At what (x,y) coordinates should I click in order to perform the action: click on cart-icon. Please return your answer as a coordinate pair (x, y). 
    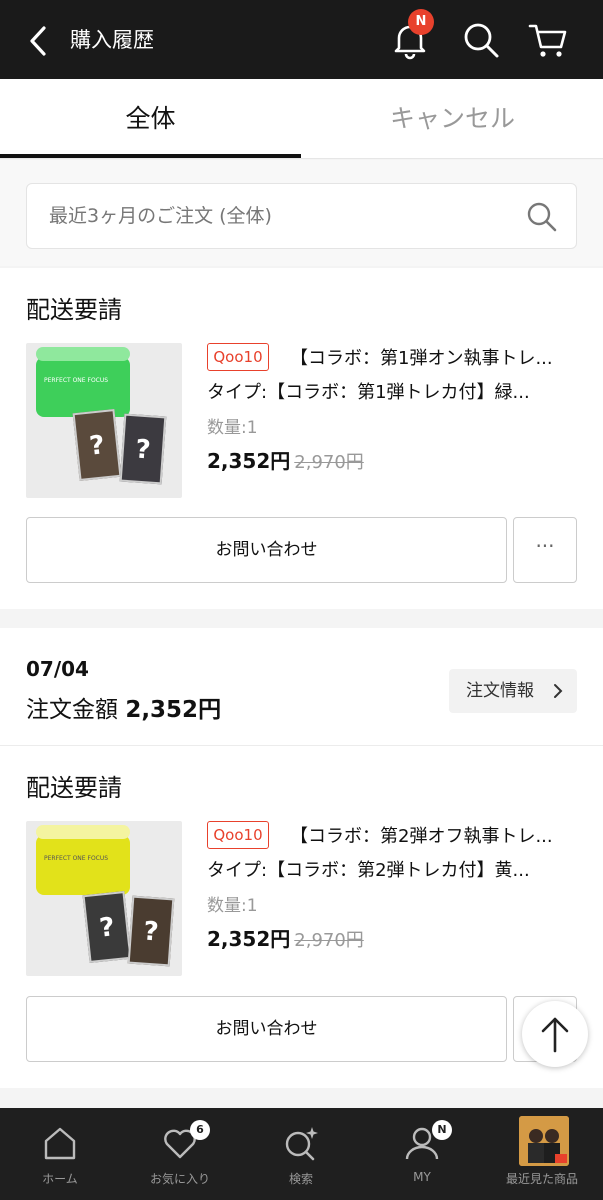
    Looking at the image, I should click on (548, 40).